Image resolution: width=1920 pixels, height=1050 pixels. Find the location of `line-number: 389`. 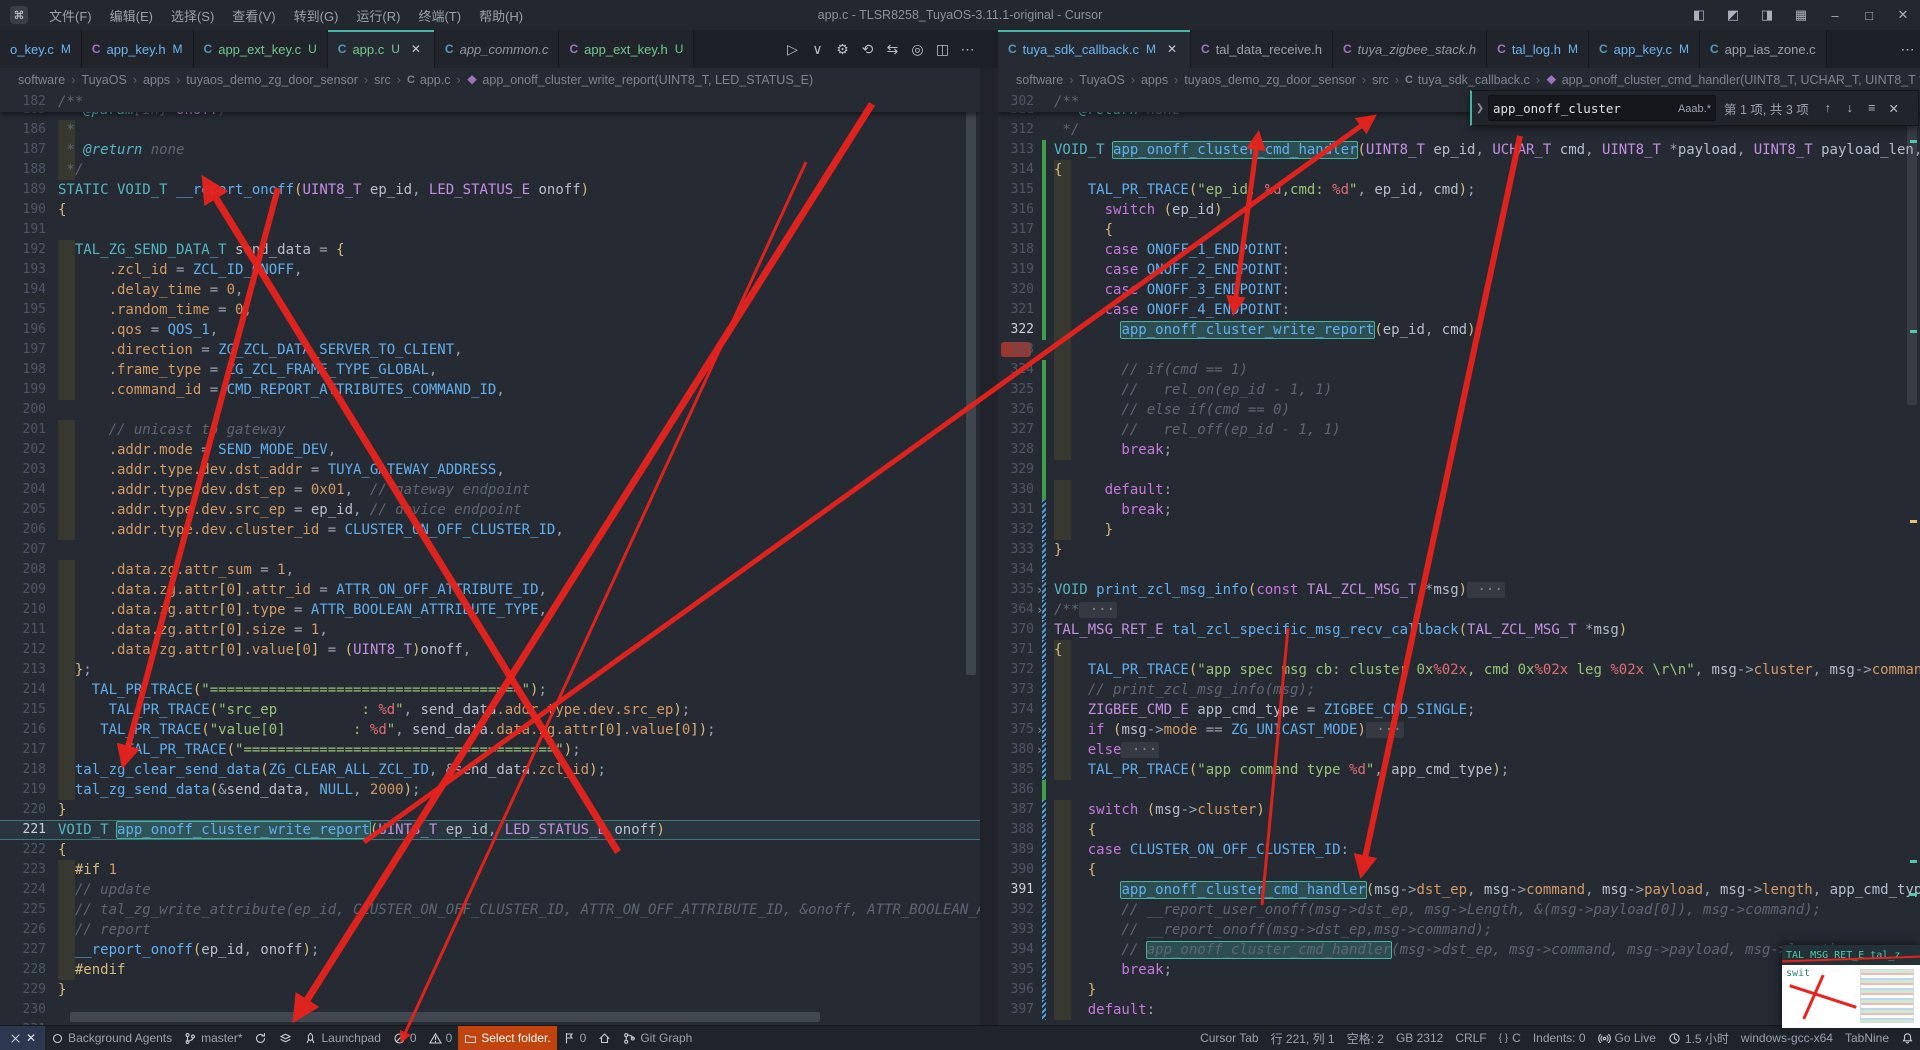

line-number: 389 is located at coordinates (1016, 850).